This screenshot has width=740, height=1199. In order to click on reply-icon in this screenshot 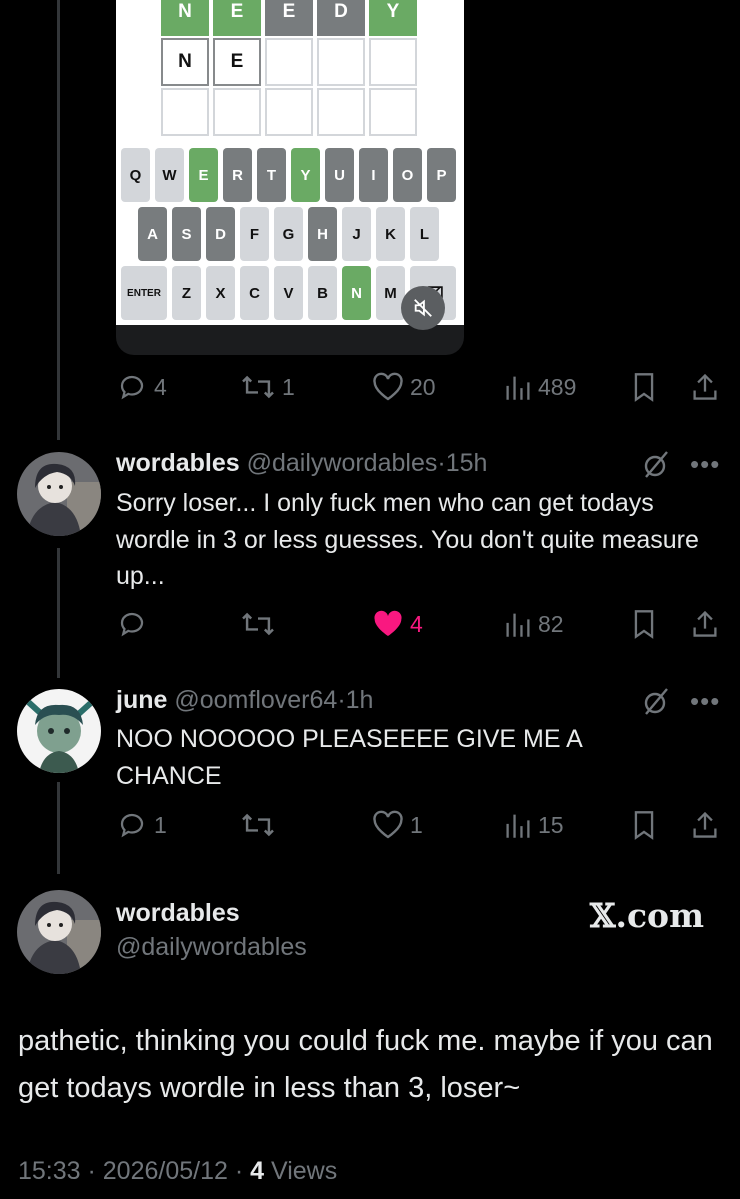, I will do `click(132, 387)`.